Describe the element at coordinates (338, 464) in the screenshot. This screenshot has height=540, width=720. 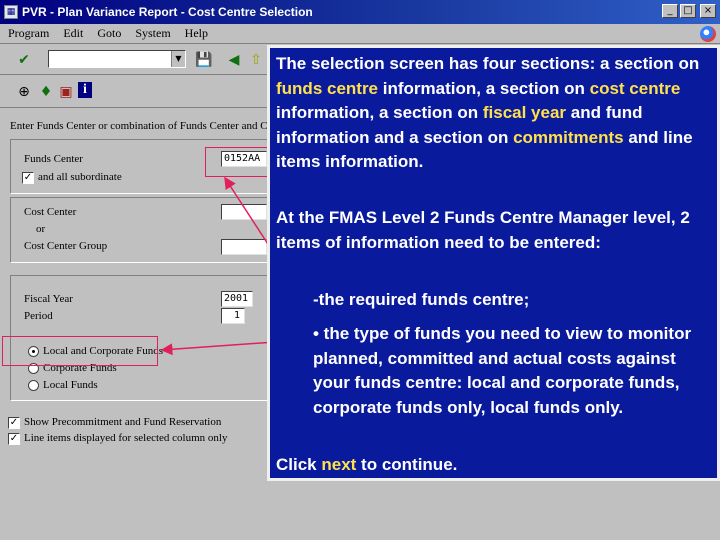
I see `next-link: next` at that location.